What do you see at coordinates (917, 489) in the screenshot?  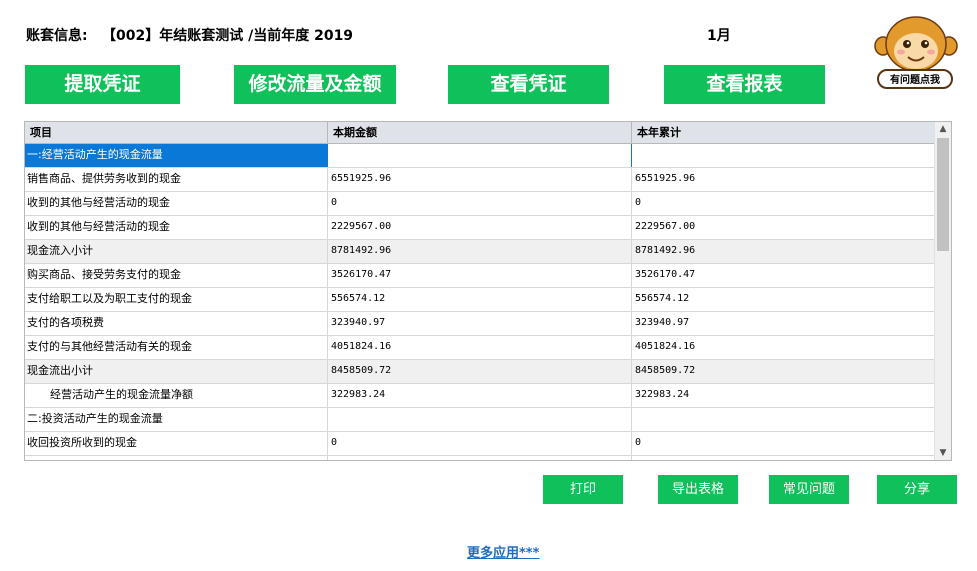 I see `share-button: 分享` at bounding box center [917, 489].